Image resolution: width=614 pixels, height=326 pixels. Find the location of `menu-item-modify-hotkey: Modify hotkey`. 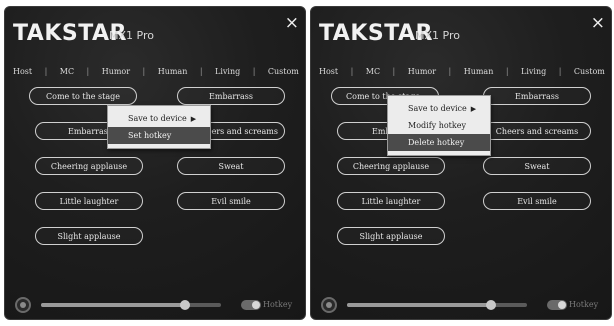

menu-item-modify-hotkey: Modify hotkey is located at coordinates (439, 125).